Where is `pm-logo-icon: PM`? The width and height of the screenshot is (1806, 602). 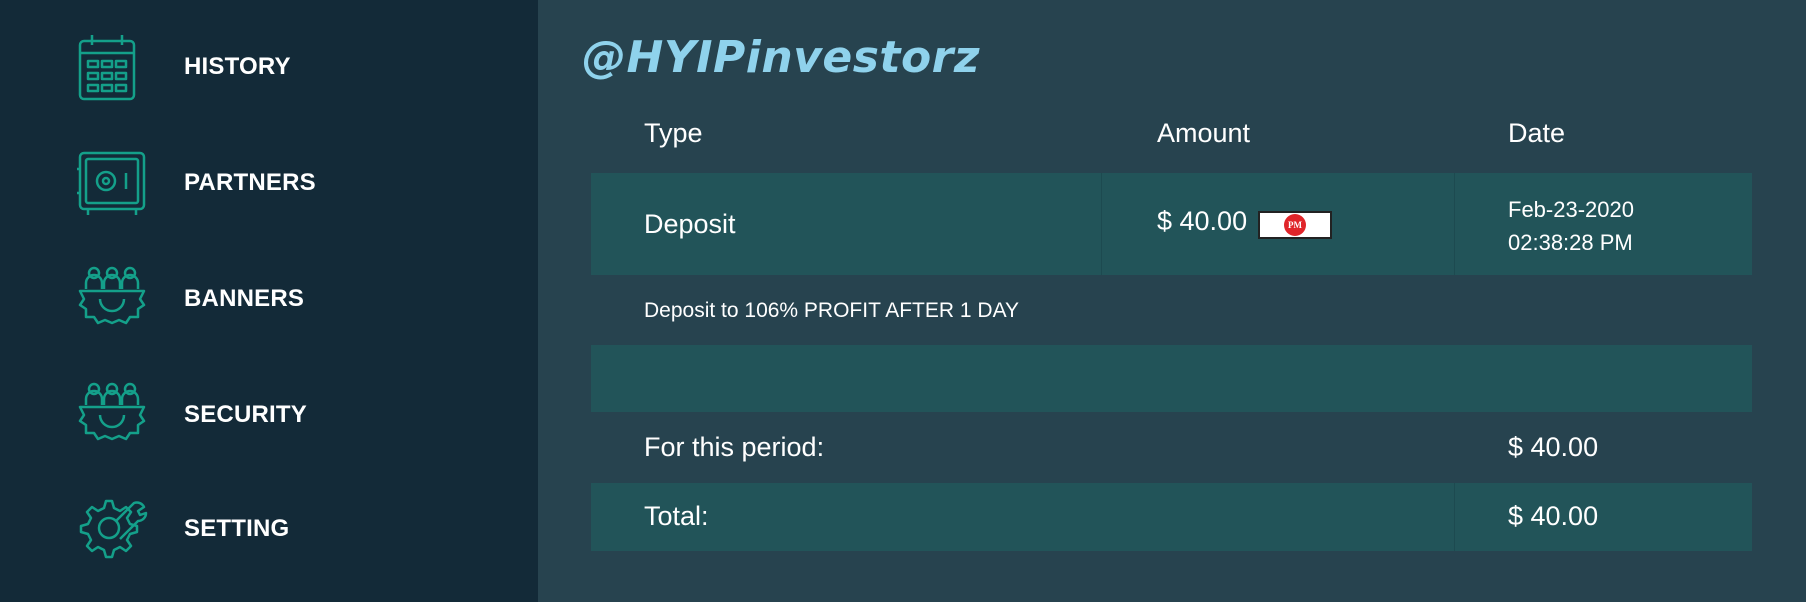 pm-logo-icon: PM is located at coordinates (1295, 225).